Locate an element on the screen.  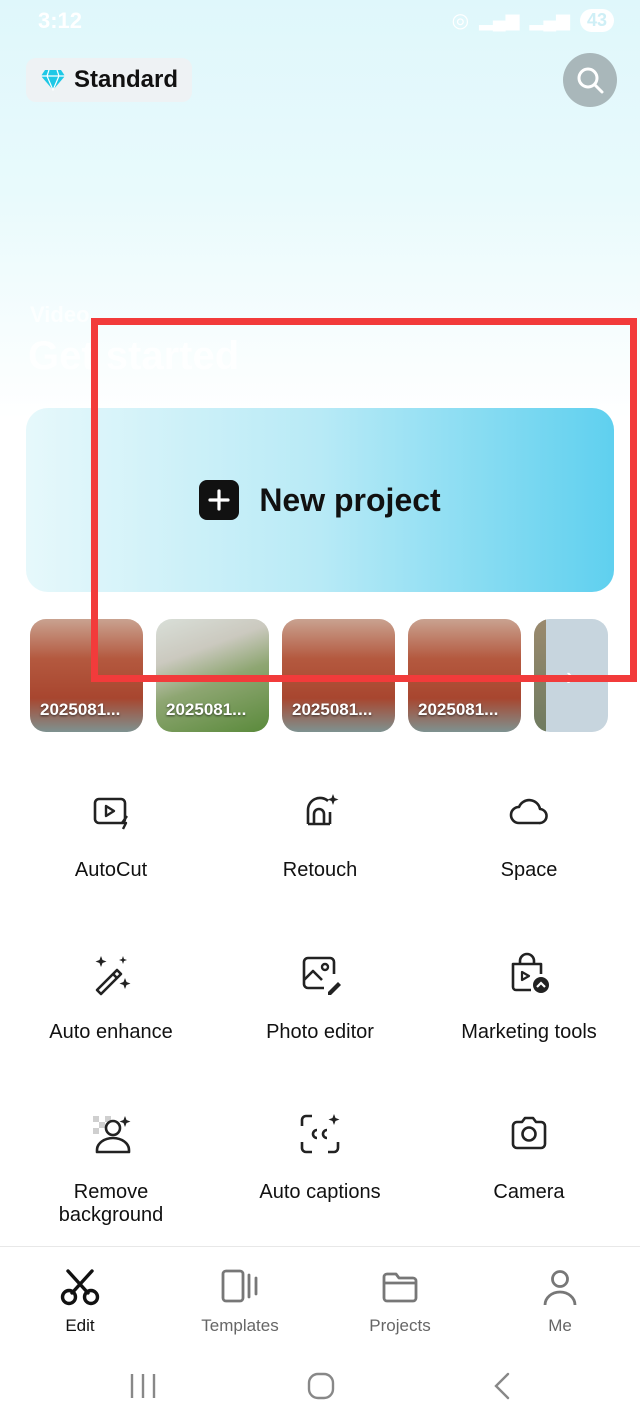
diamond-icon is located at coordinates (53, 80).